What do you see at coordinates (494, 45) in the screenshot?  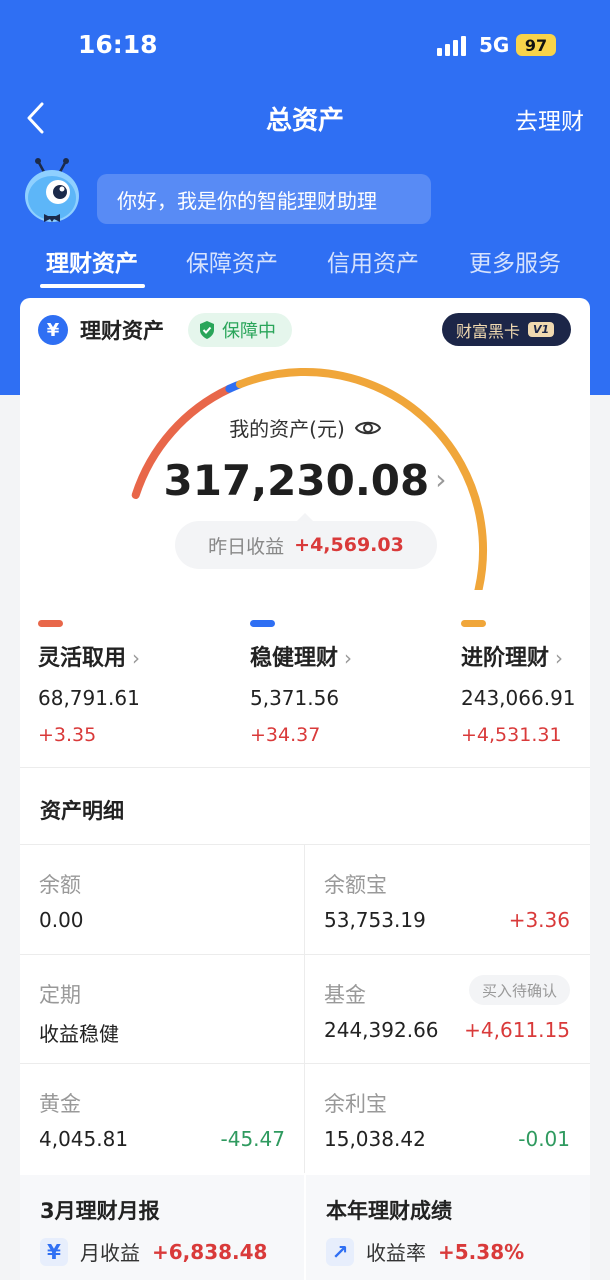 I see `network-type: 5G` at bounding box center [494, 45].